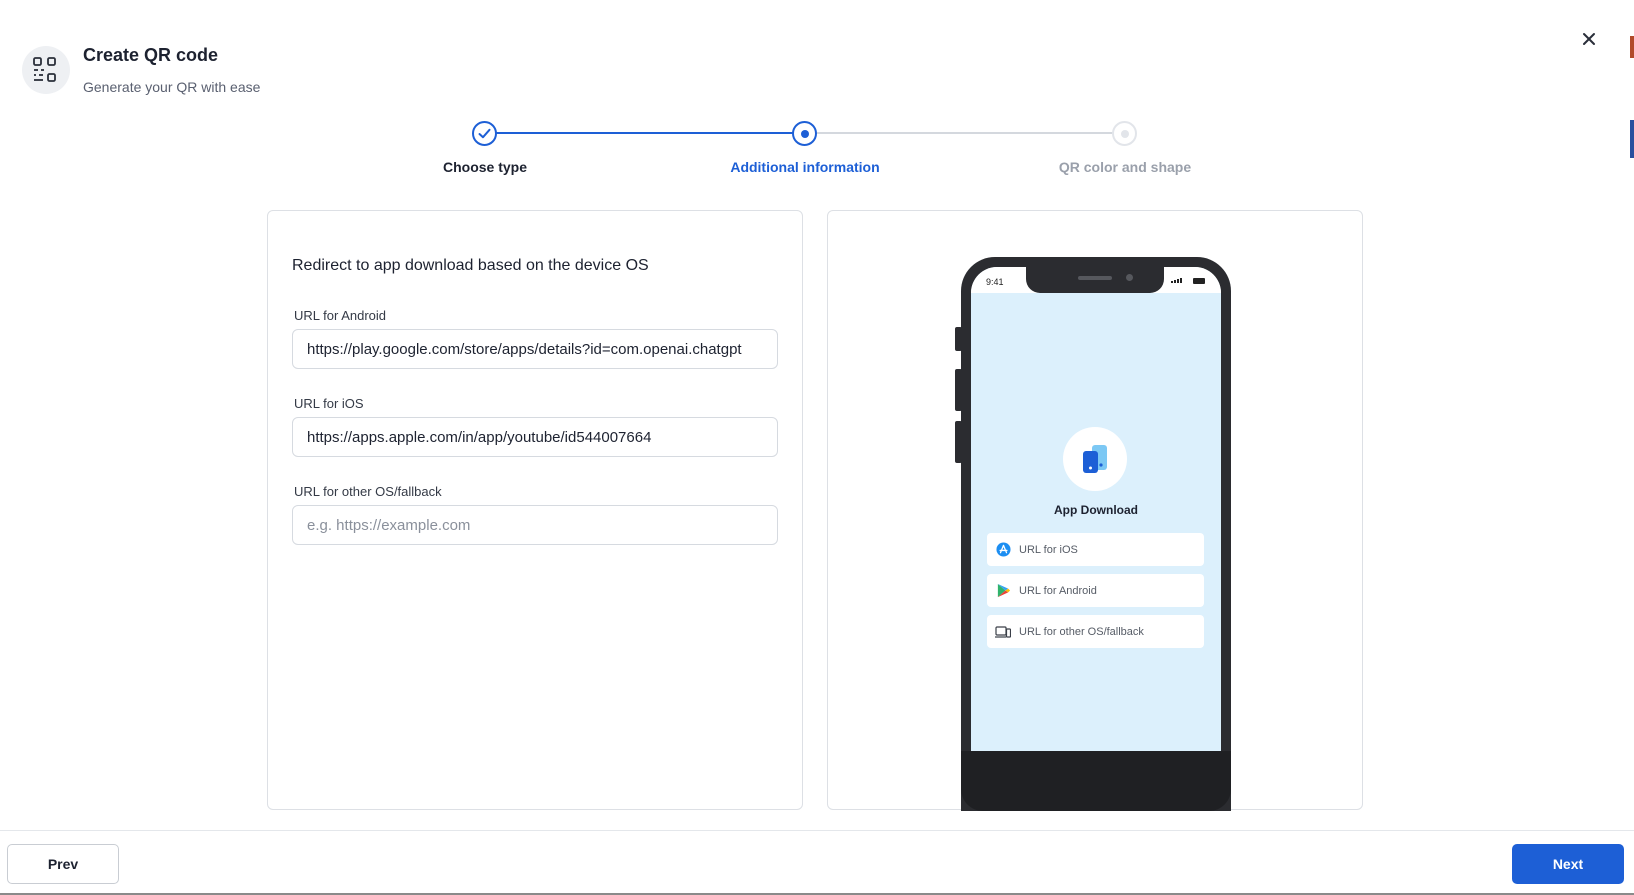 This screenshot has width=1634, height=895. What do you see at coordinates (995, 282) in the screenshot?
I see `status-time: 9:41` at bounding box center [995, 282].